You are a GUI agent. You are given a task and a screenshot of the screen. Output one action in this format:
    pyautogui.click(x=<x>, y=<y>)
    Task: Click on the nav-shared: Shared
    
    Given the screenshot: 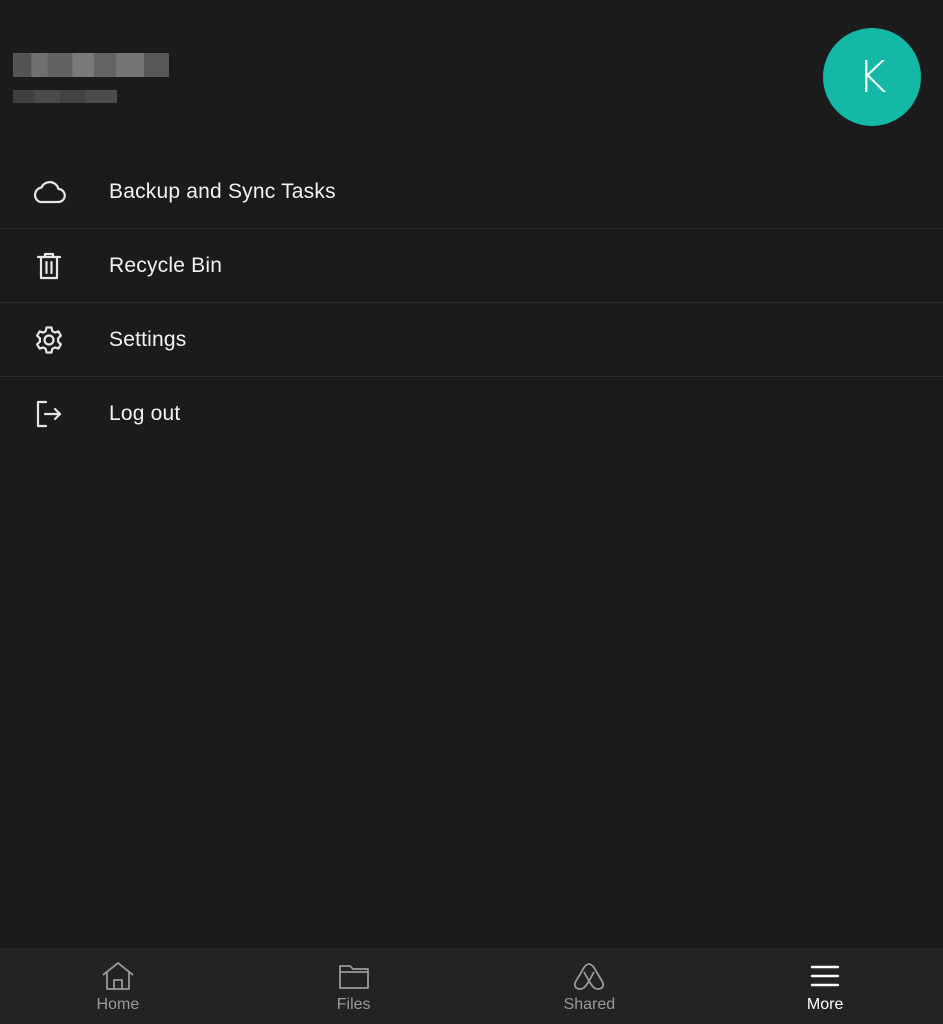 What is the action you would take?
    pyautogui.click(x=590, y=986)
    